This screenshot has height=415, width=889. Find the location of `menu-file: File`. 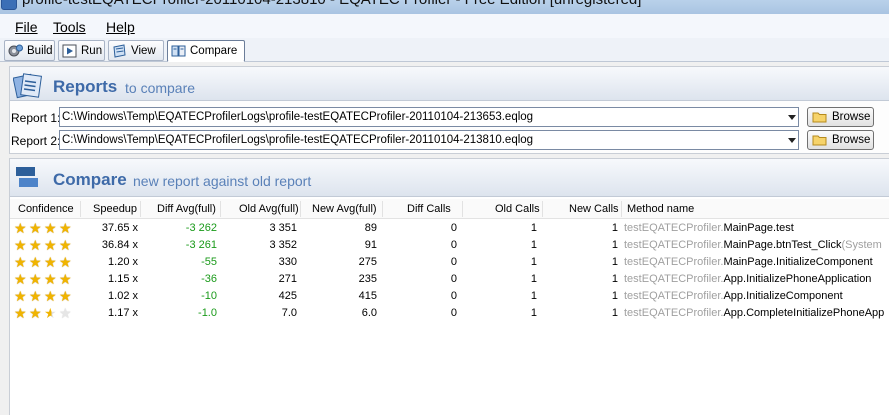

menu-file: File is located at coordinates (26, 27).